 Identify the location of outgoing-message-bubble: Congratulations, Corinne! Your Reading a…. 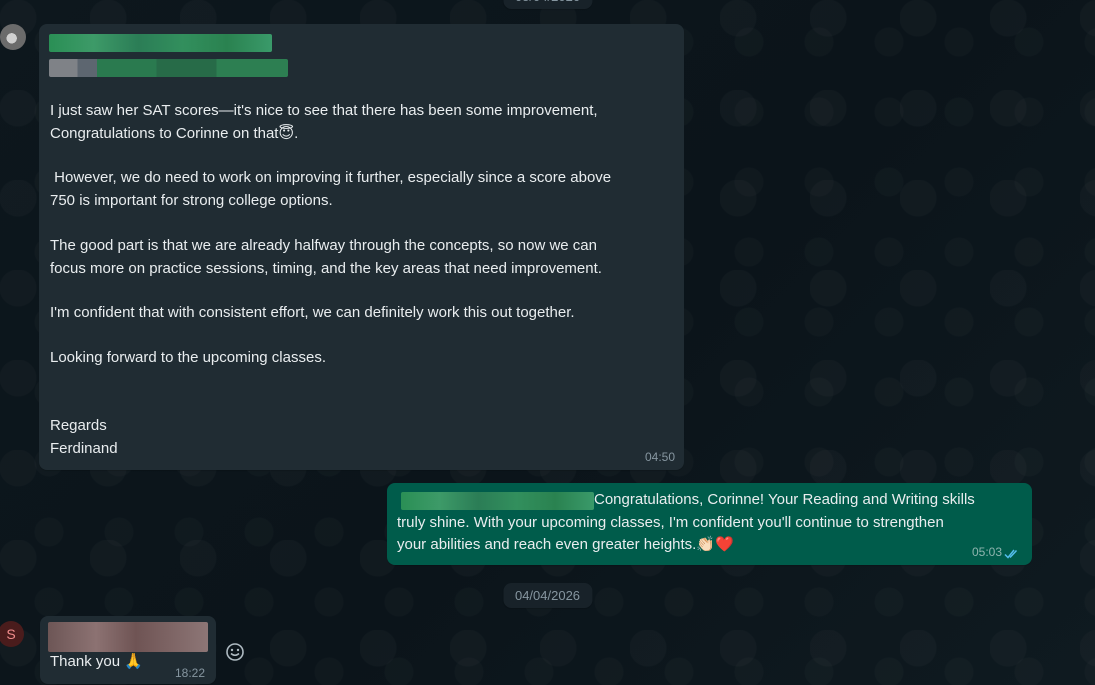
(709, 524).